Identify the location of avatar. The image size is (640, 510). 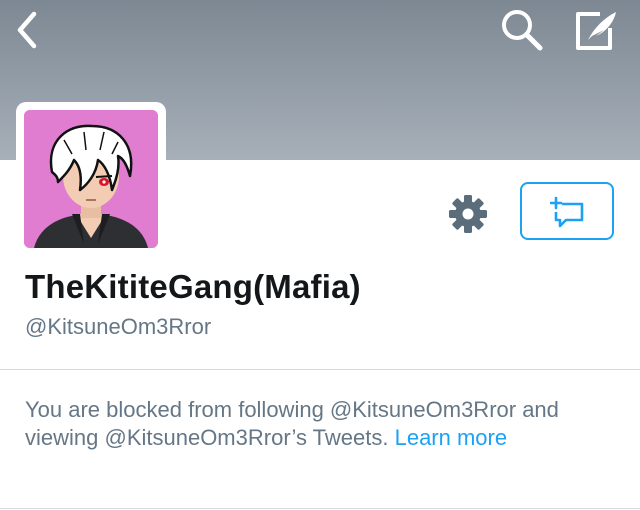
(91, 179).